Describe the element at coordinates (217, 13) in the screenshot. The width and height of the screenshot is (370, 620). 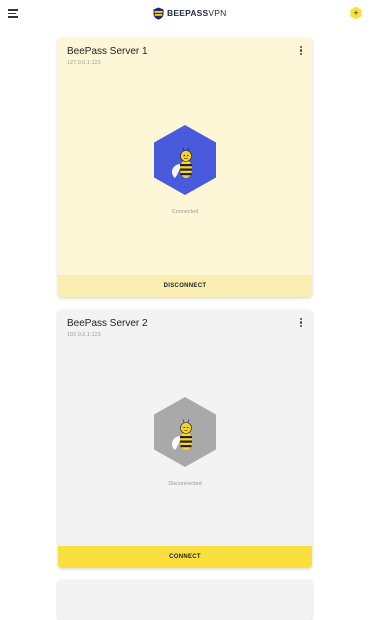
I see `logo-text-thin: VPN` at that location.